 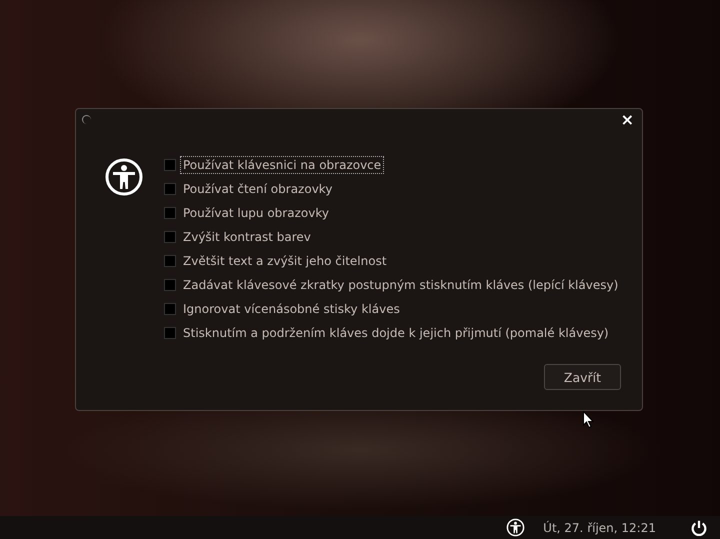 I want to click on spinner-icon, so click(x=86, y=119).